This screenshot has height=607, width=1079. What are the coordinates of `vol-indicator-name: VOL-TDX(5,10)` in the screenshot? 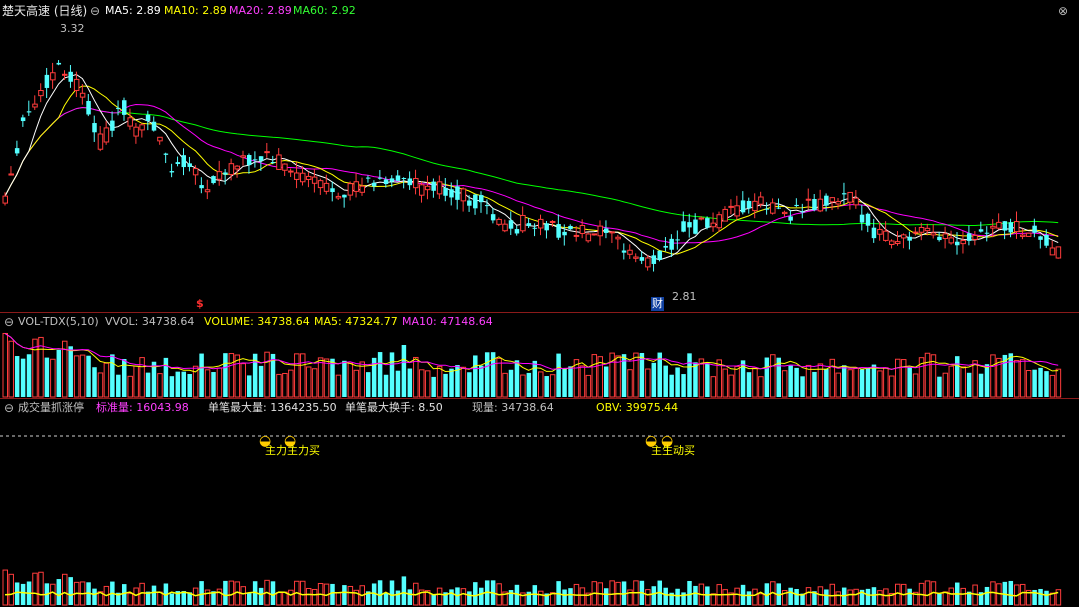 It's located at (58, 322).